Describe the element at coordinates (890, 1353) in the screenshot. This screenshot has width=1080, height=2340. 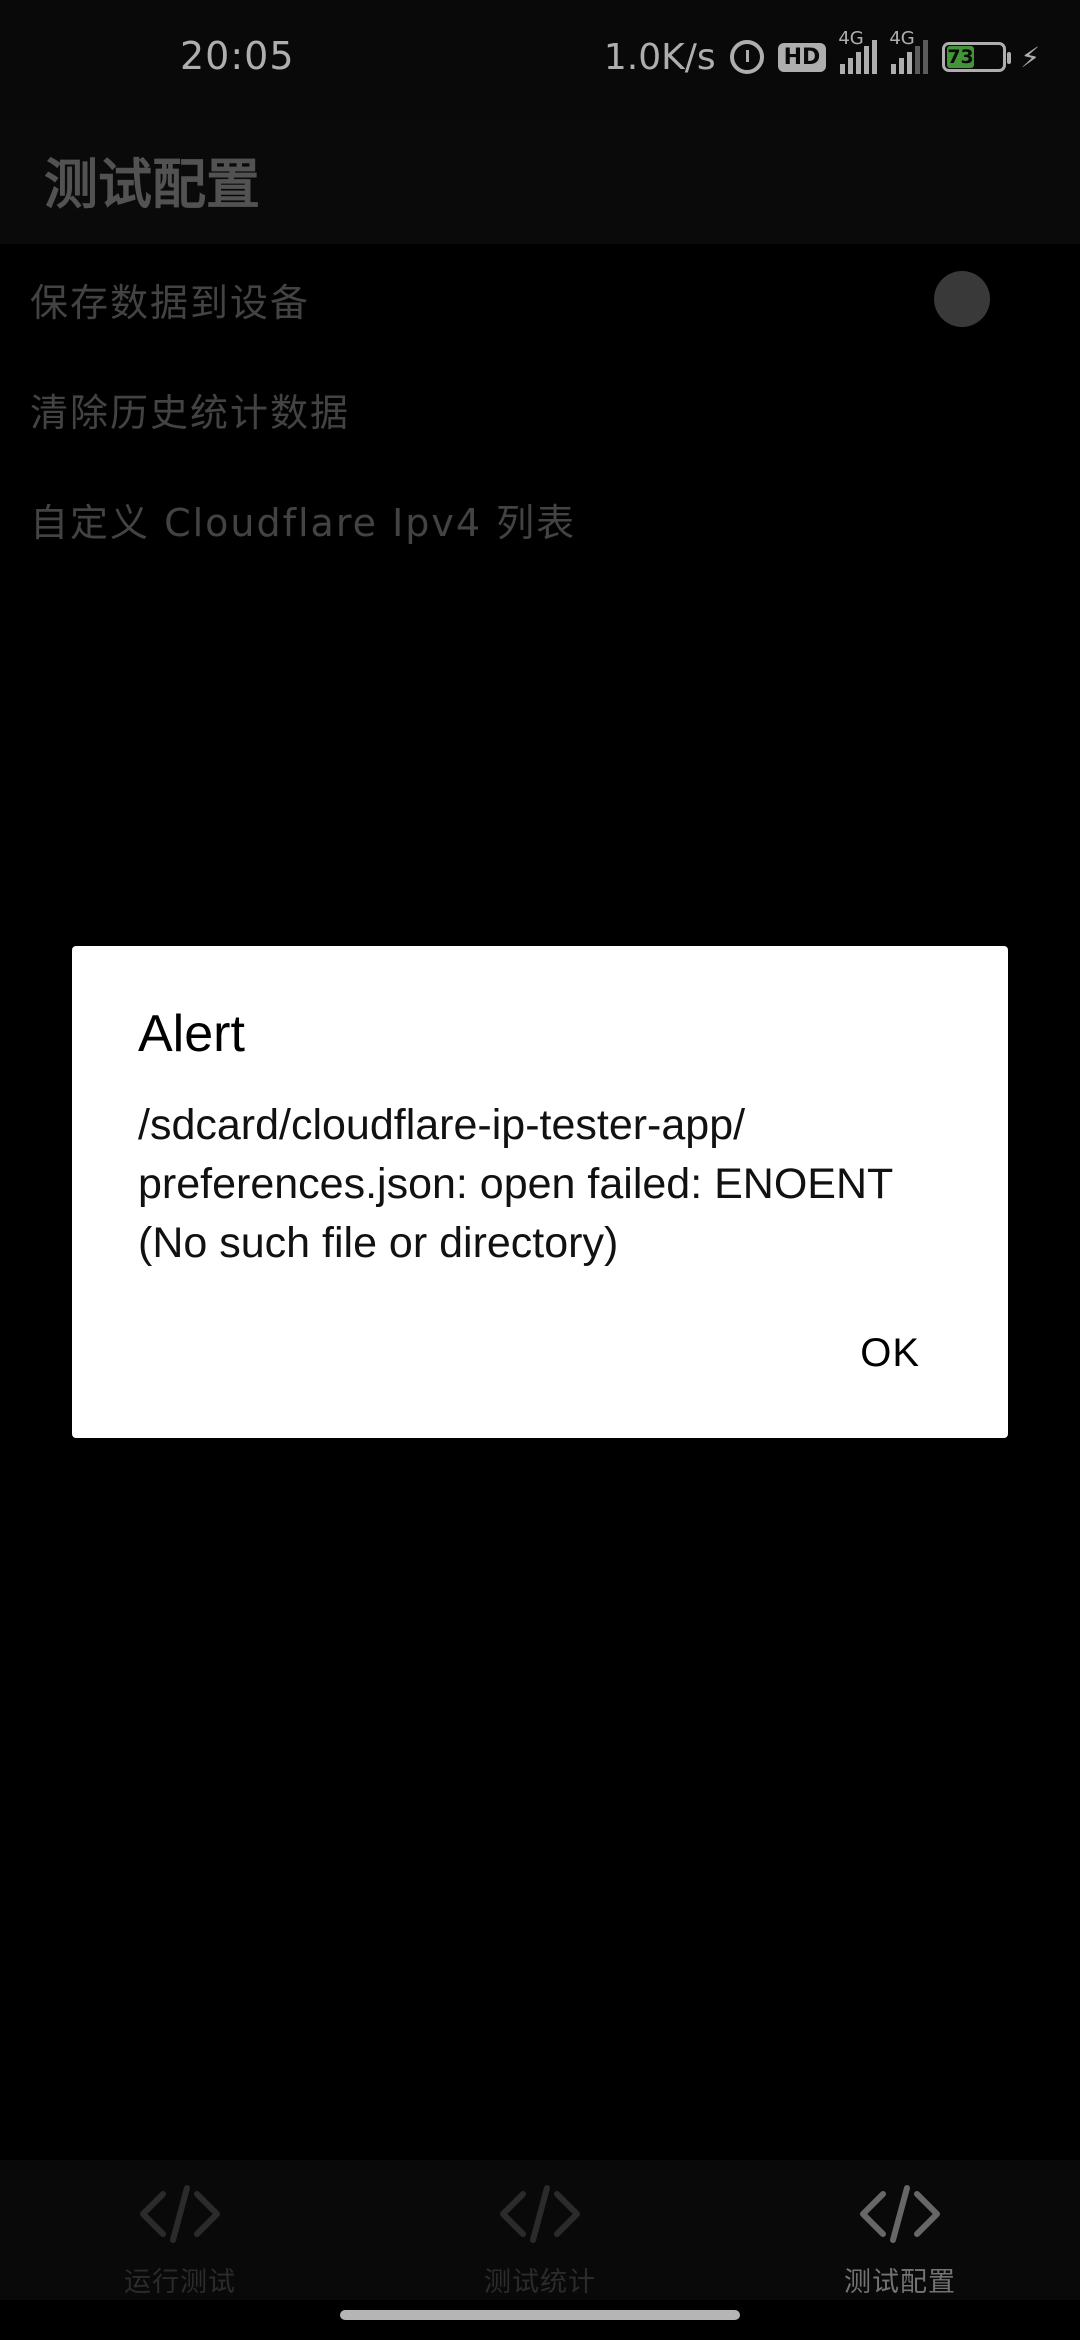
I see `ok-button: OK` at that location.